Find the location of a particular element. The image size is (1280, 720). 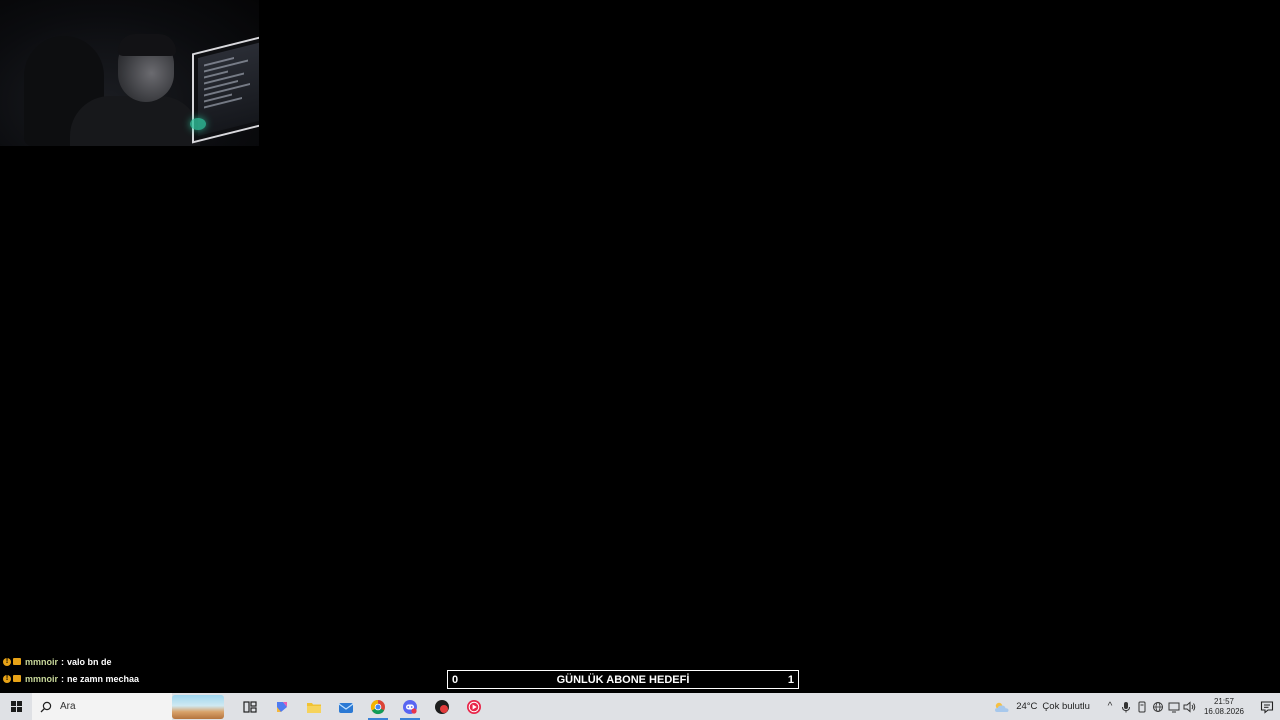

globe-icon is located at coordinates (1157, 706).